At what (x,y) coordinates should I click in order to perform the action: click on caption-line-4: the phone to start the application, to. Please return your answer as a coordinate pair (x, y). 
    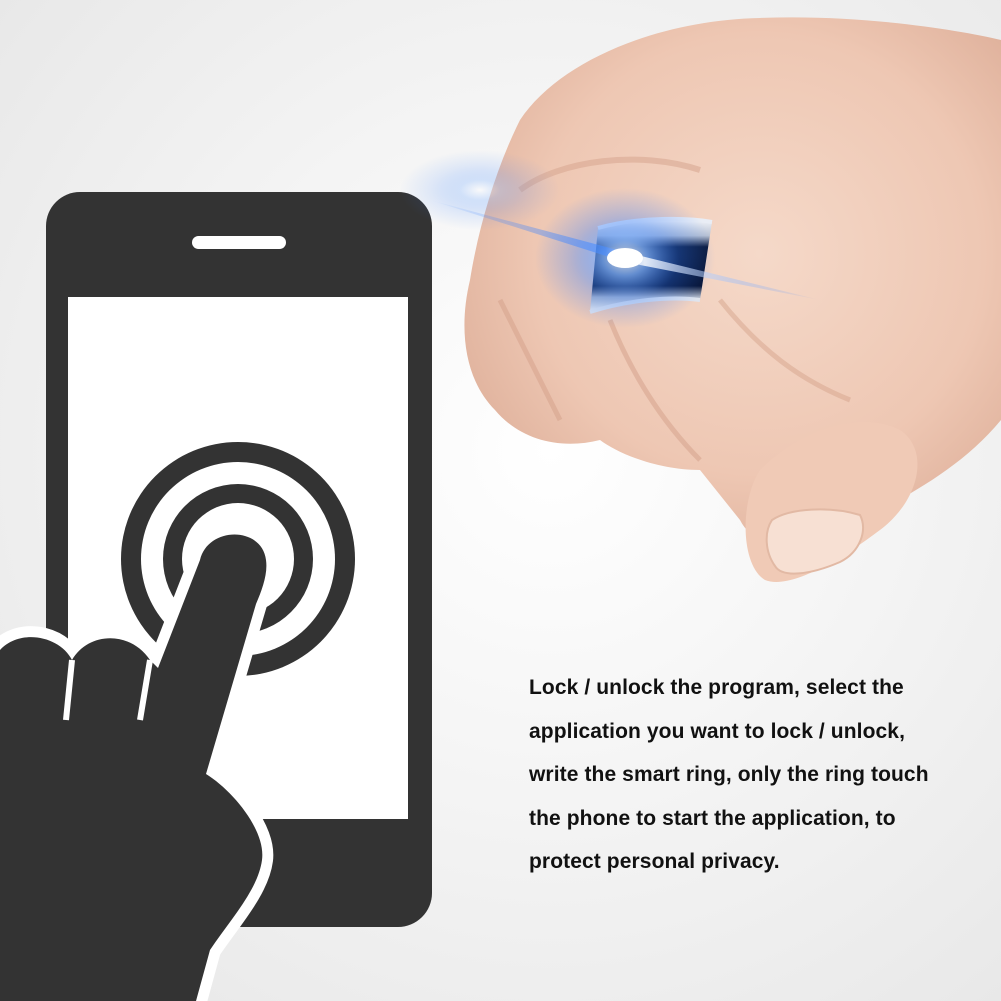
    Looking at the image, I should click on (712, 818).